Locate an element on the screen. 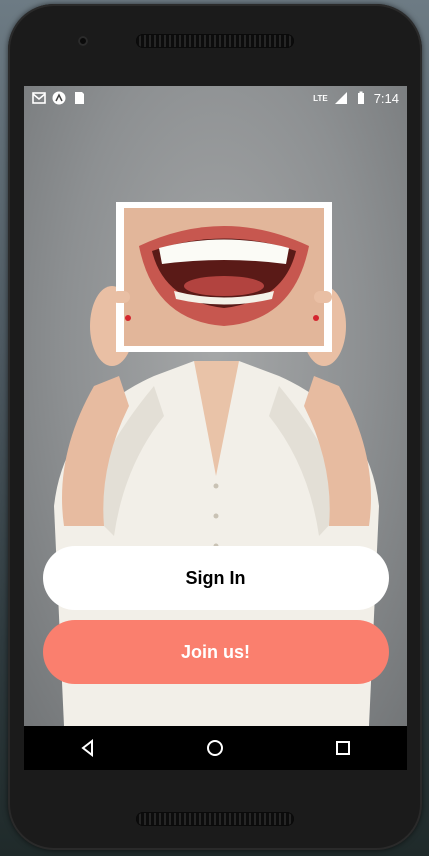 This screenshot has height=856, width=429. sd-card-icon is located at coordinates (79, 98).